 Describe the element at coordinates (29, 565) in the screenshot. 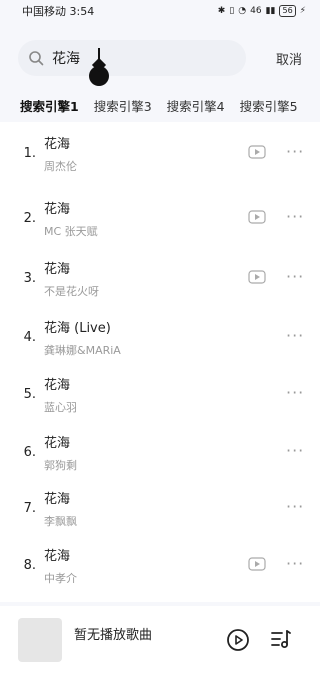

I see `song-number: 8.` at that location.